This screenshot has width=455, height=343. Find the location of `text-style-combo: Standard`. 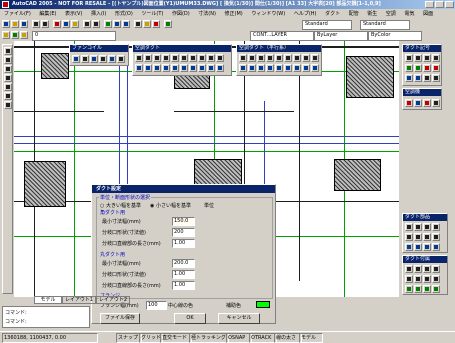

text-style-combo: Standard is located at coordinates (327, 25).